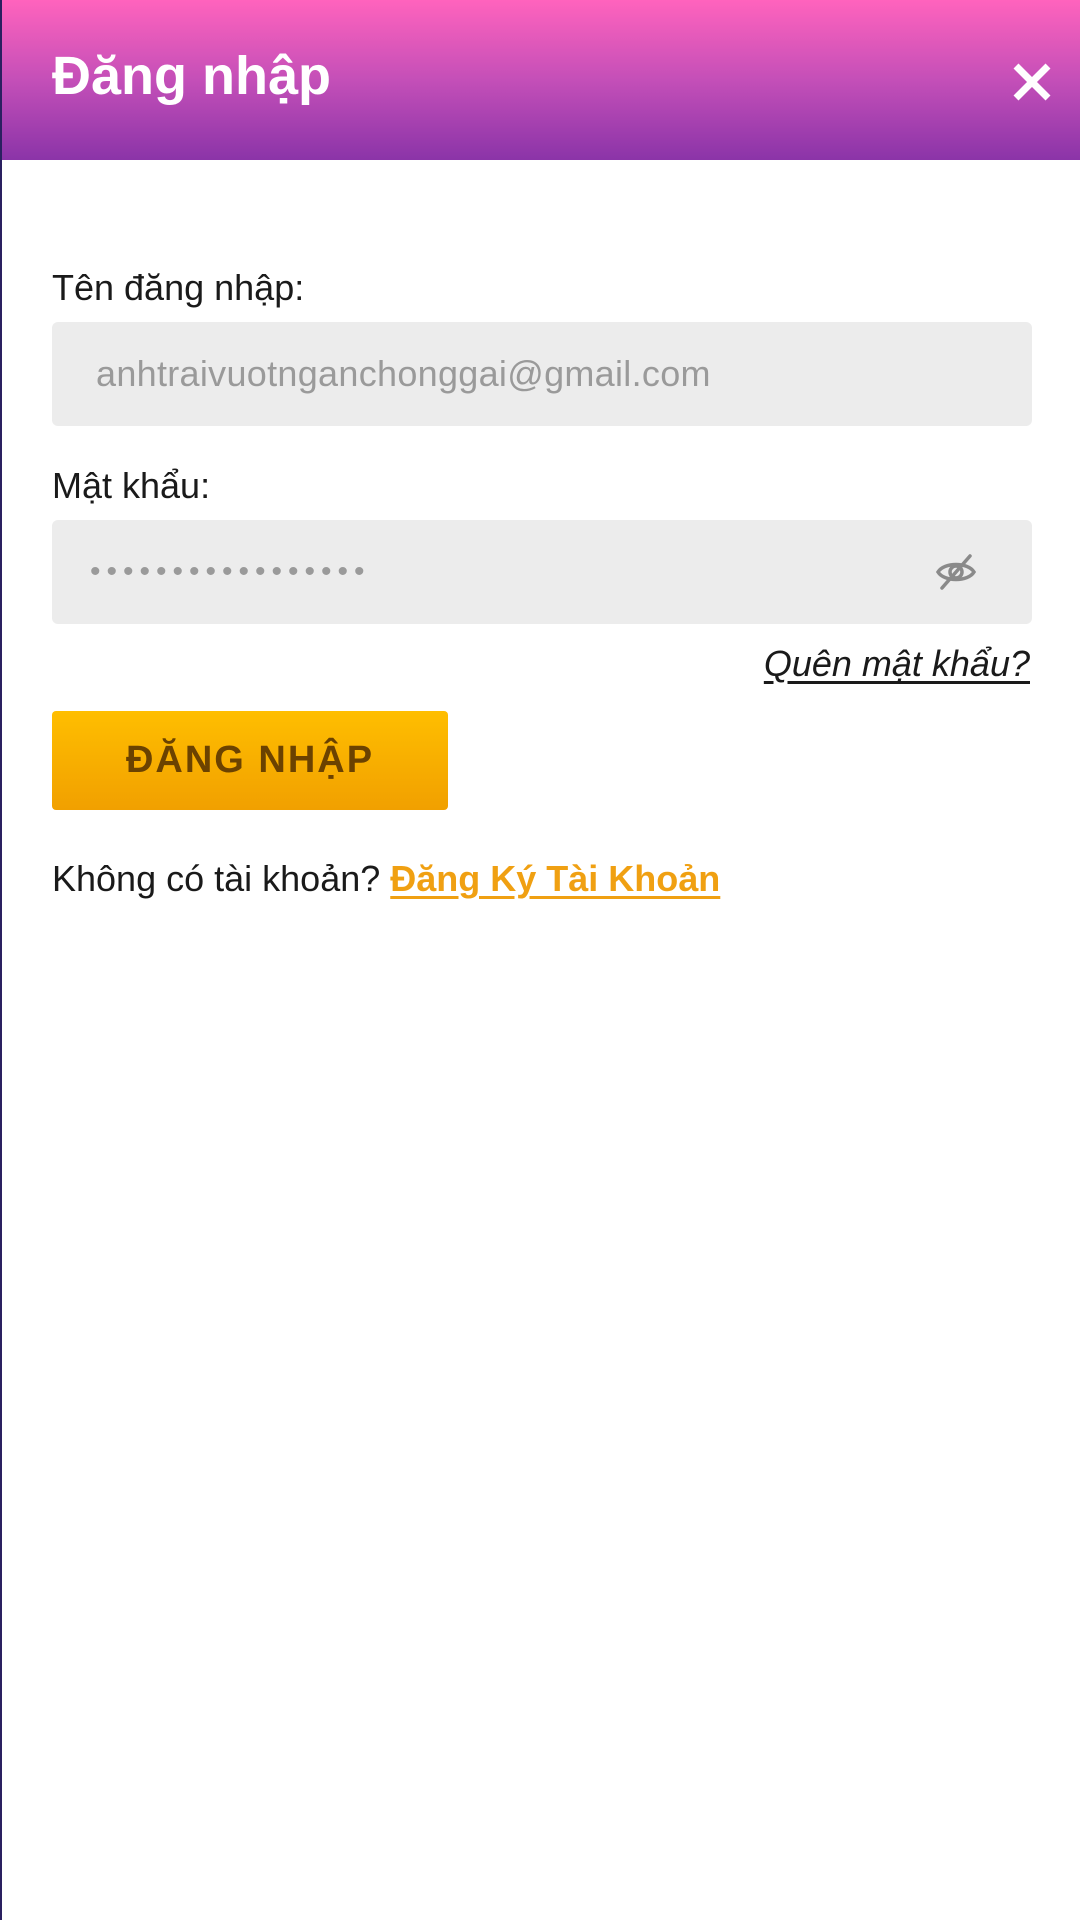  I want to click on close-icon, so click(1032, 82).